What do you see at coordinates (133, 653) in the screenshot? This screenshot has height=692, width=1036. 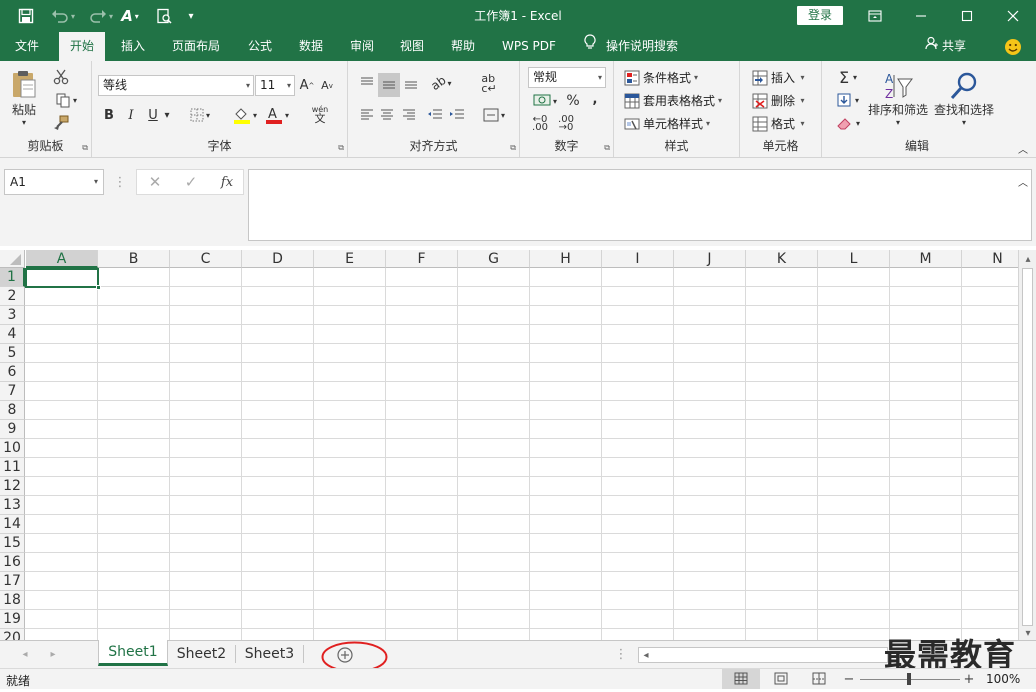 I see `sheet-tab-sheet1: Sheet1` at bounding box center [133, 653].